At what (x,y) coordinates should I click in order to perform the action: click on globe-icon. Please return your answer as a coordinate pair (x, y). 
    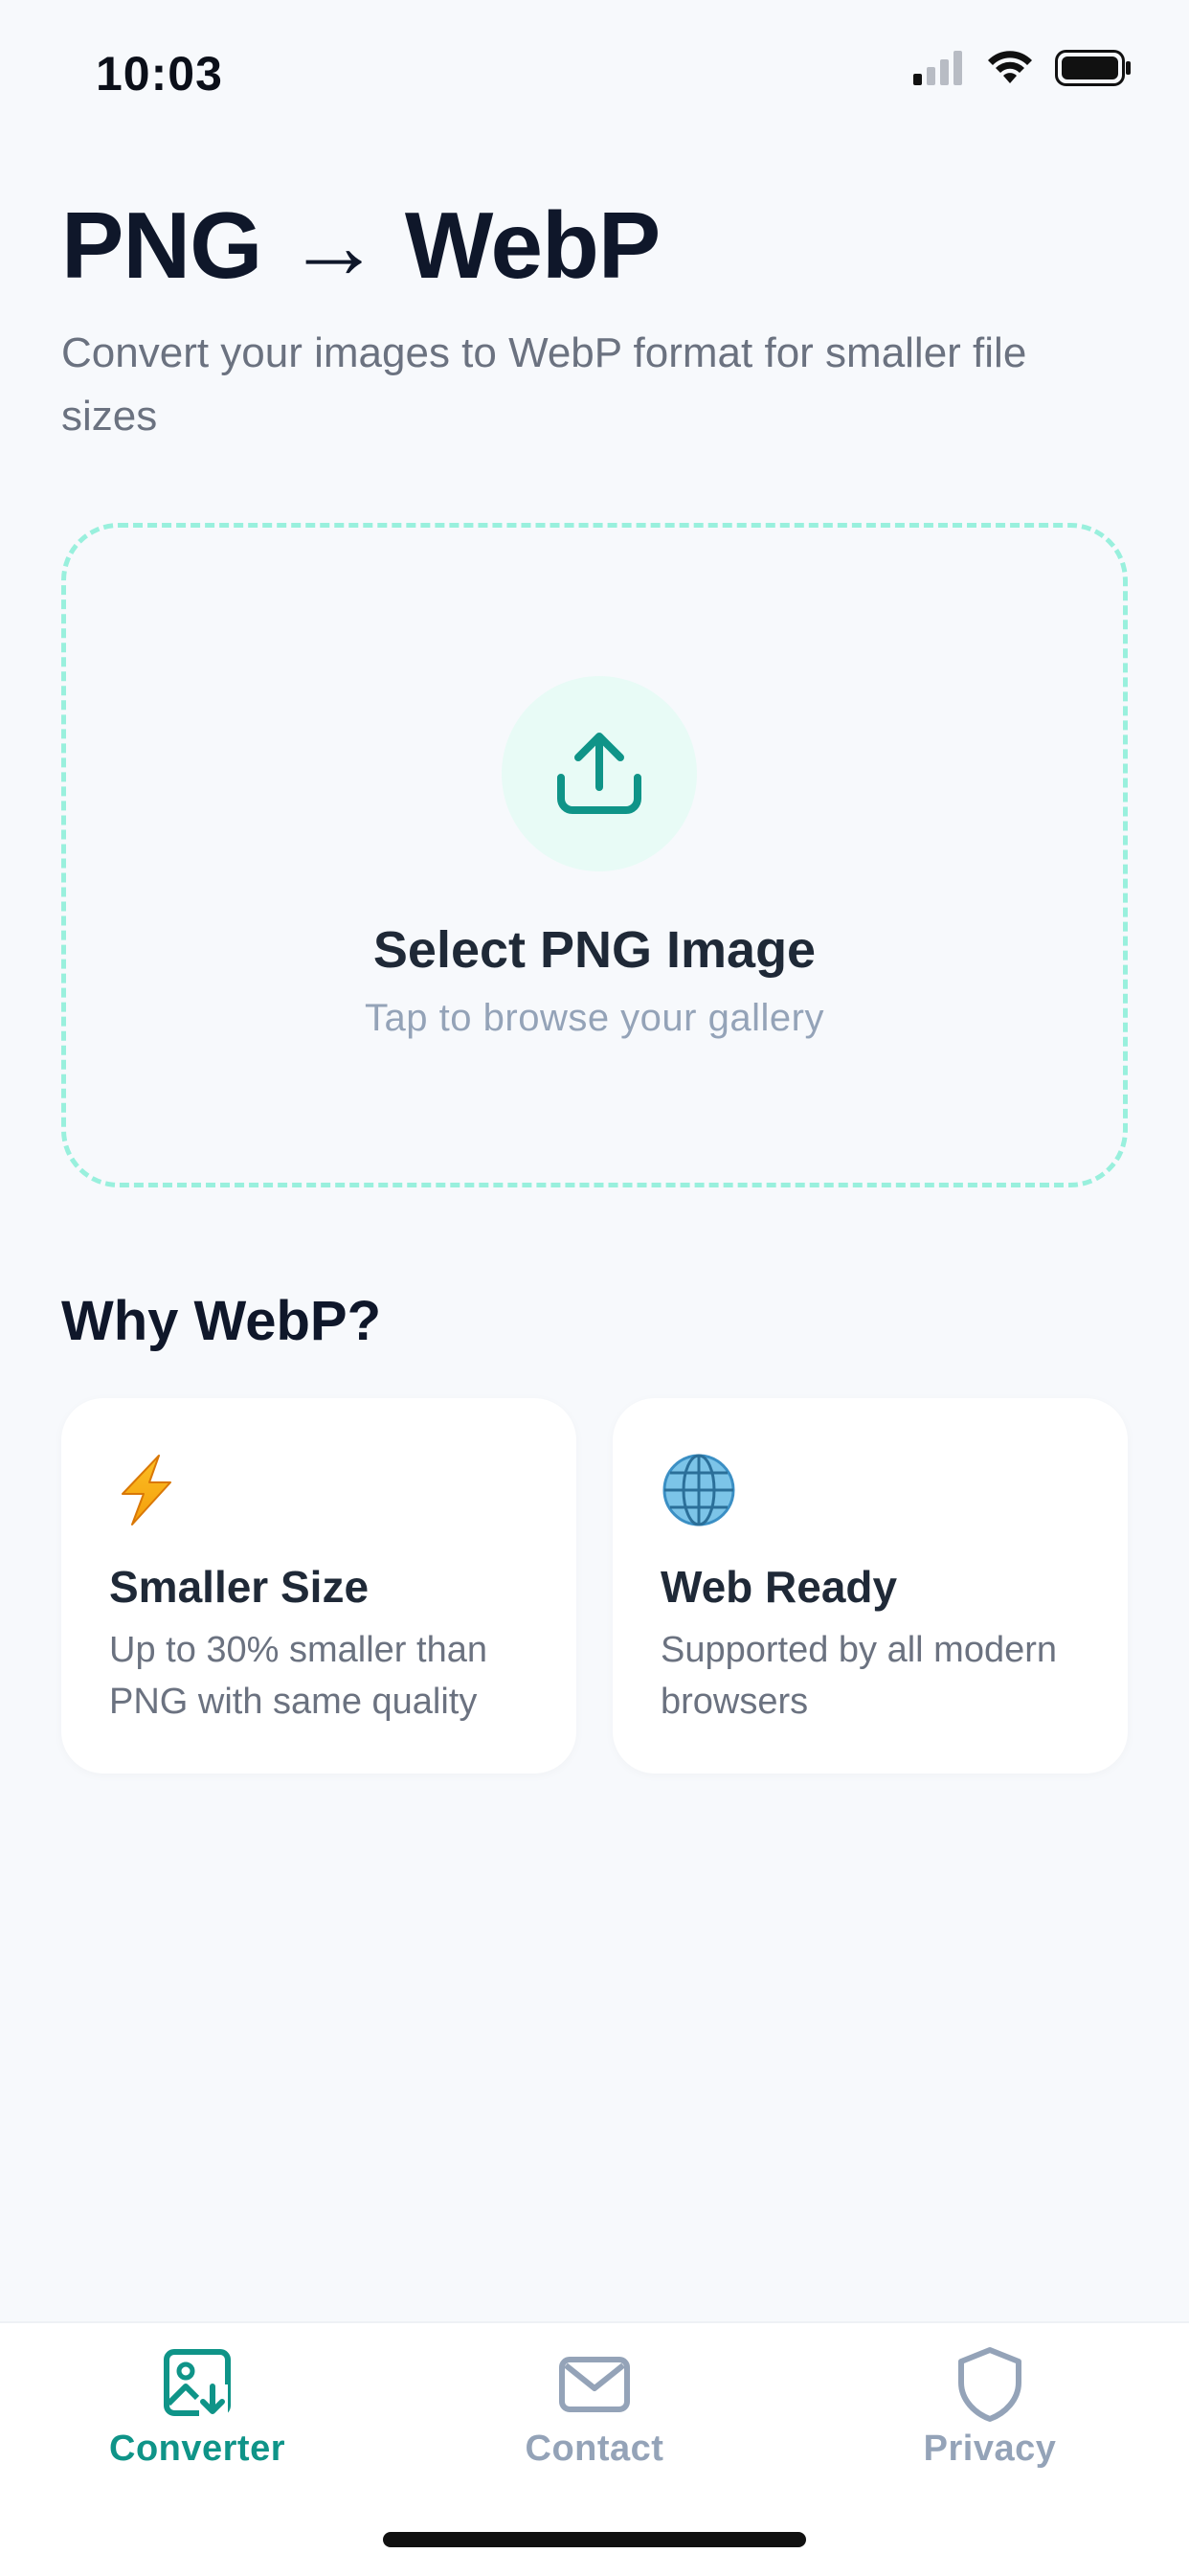
    Looking at the image, I should click on (698, 1490).